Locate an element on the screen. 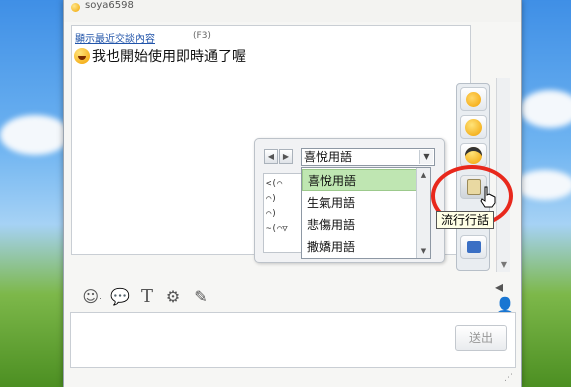 This screenshot has width=571, height=387. preview-line: ~(⌒▽ is located at coordinates (277, 229).